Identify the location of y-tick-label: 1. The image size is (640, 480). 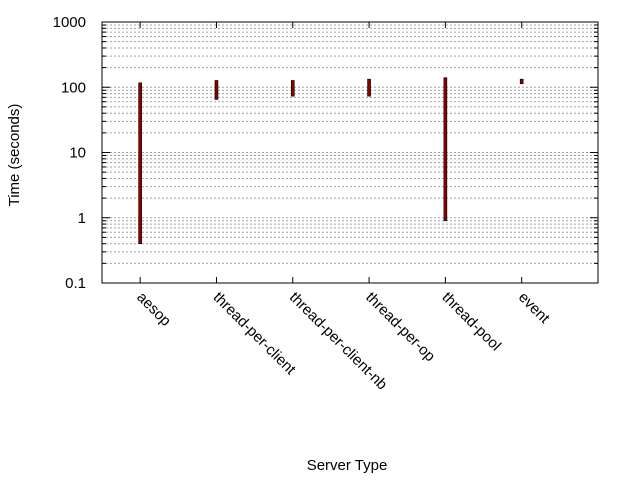
(82, 218).